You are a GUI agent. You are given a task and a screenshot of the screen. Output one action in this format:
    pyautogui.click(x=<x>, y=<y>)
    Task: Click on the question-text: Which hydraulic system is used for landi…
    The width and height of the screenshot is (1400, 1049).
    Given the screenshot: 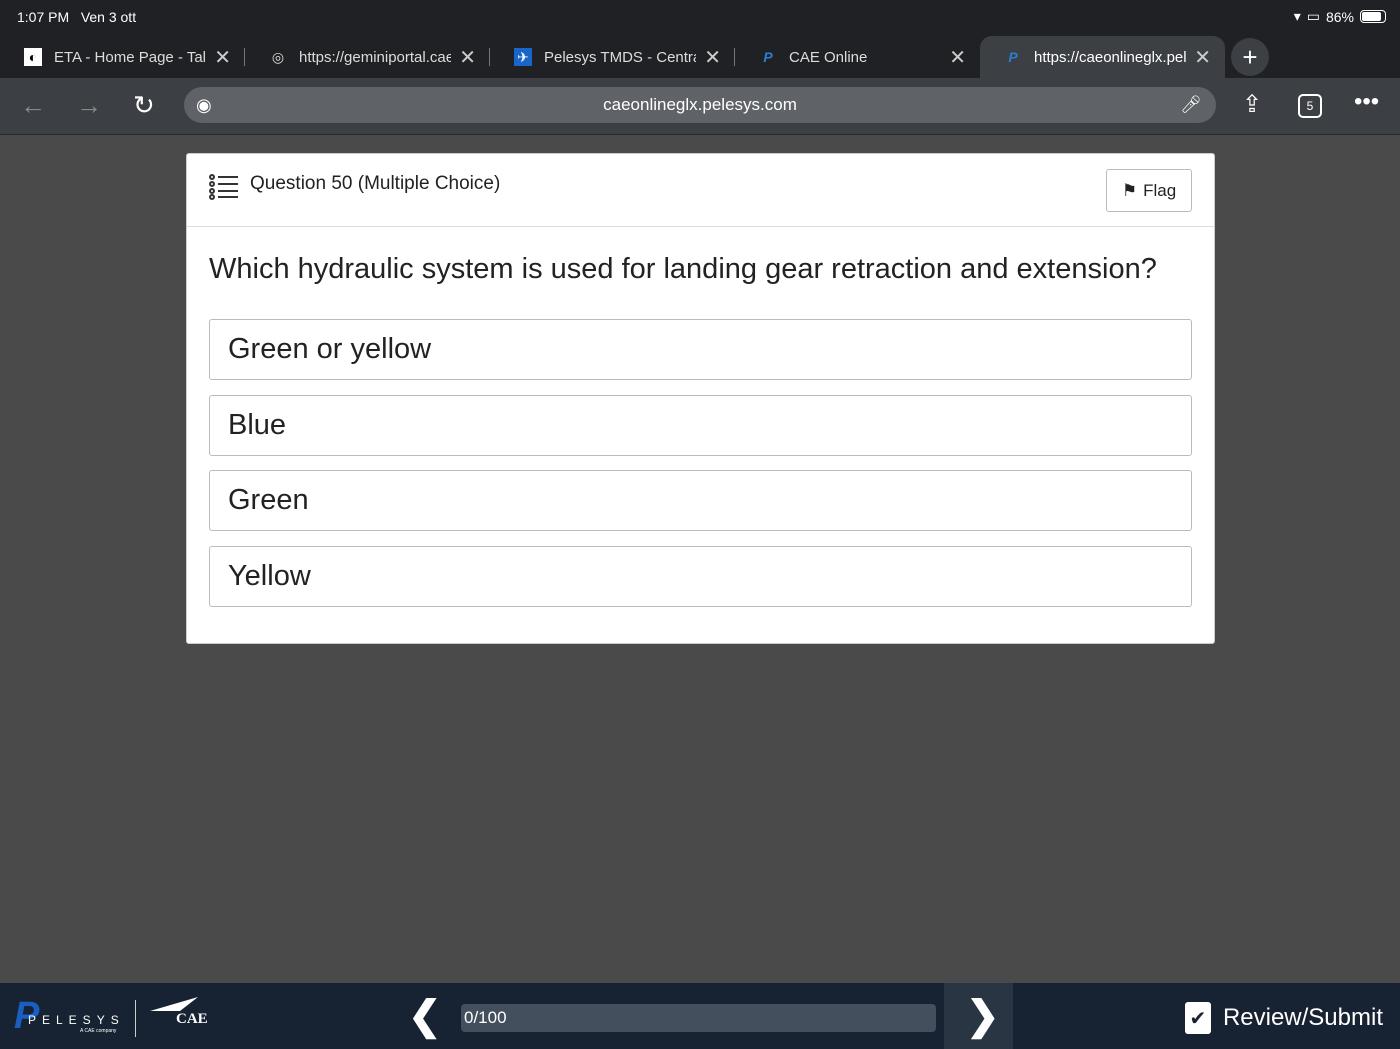 What is the action you would take?
    pyautogui.click(x=683, y=269)
    